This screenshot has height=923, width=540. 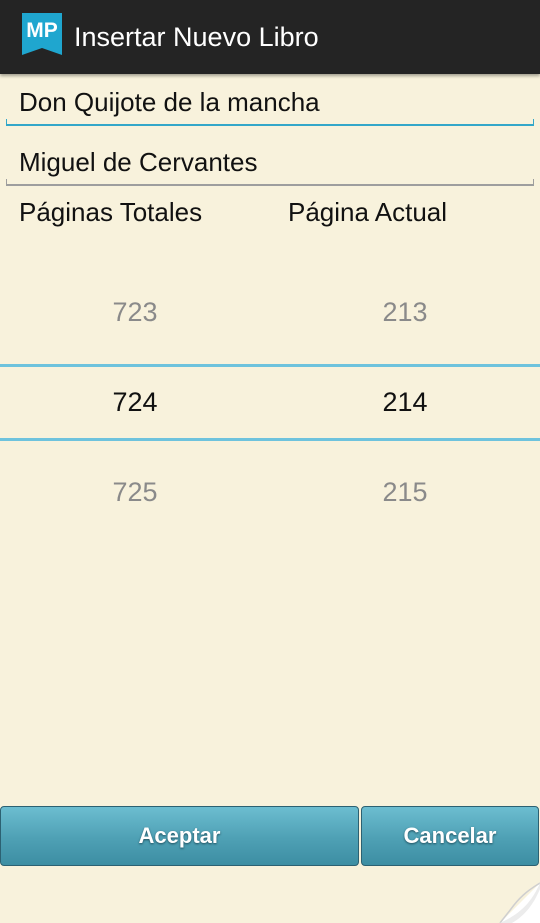 What do you see at coordinates (368, 212) in the screenshot?
I see `current-page-label: Página Actual` at bounding box center [368, 212].